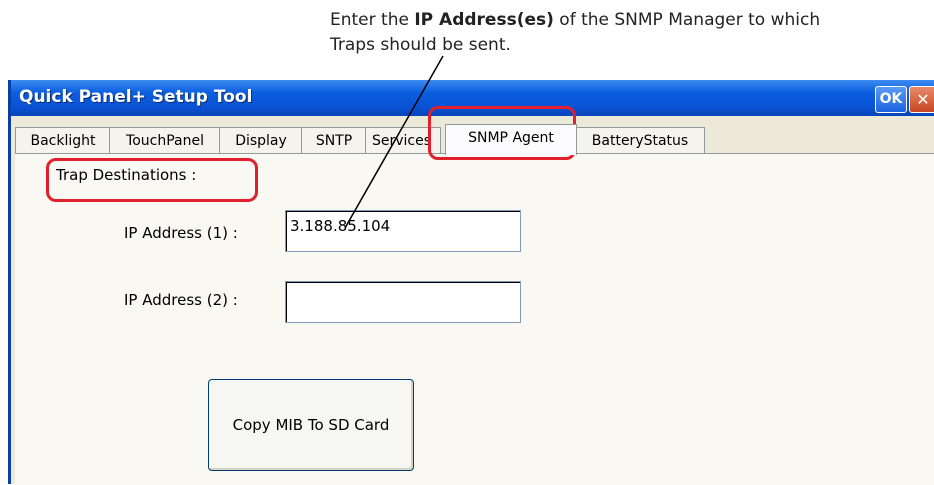  Describe the element at coordinates (921, 99) in the screenshot. I see `close-button: ✕` at that location.